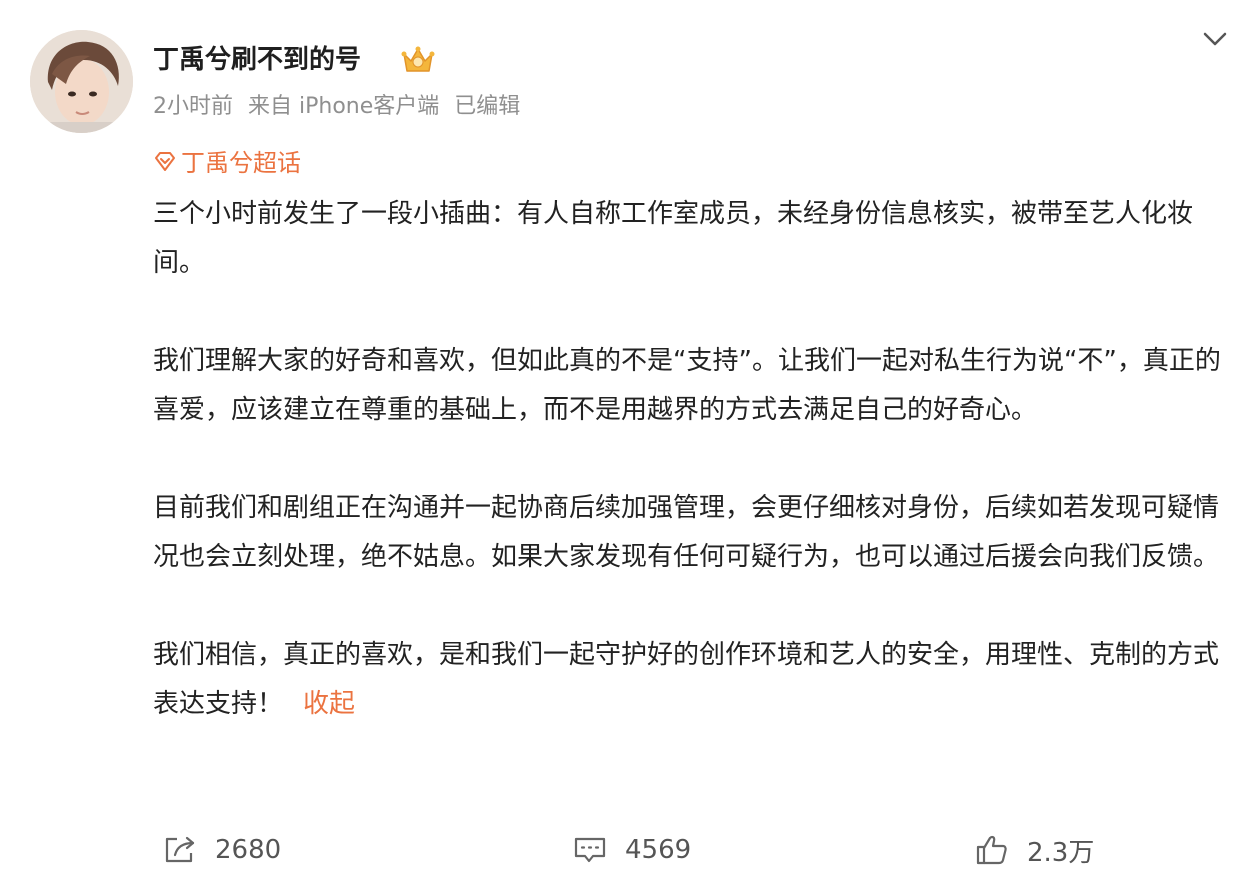 This screenshot has height=885, width=1242. What do you see at coordinates (248, 850) in the screenshot?
I see `share-count: 2680` at bounding box center [248, 850].